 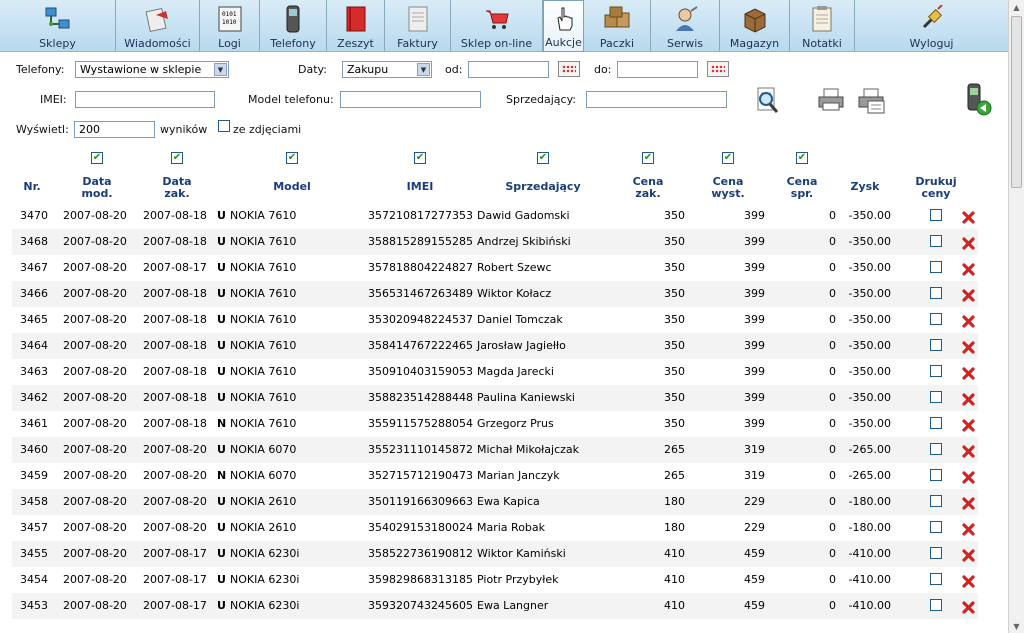 What do you see at coordinates (177, 188) in the screenshot?
I see `column-header: Data zak.` at bounding box center [177, 188].